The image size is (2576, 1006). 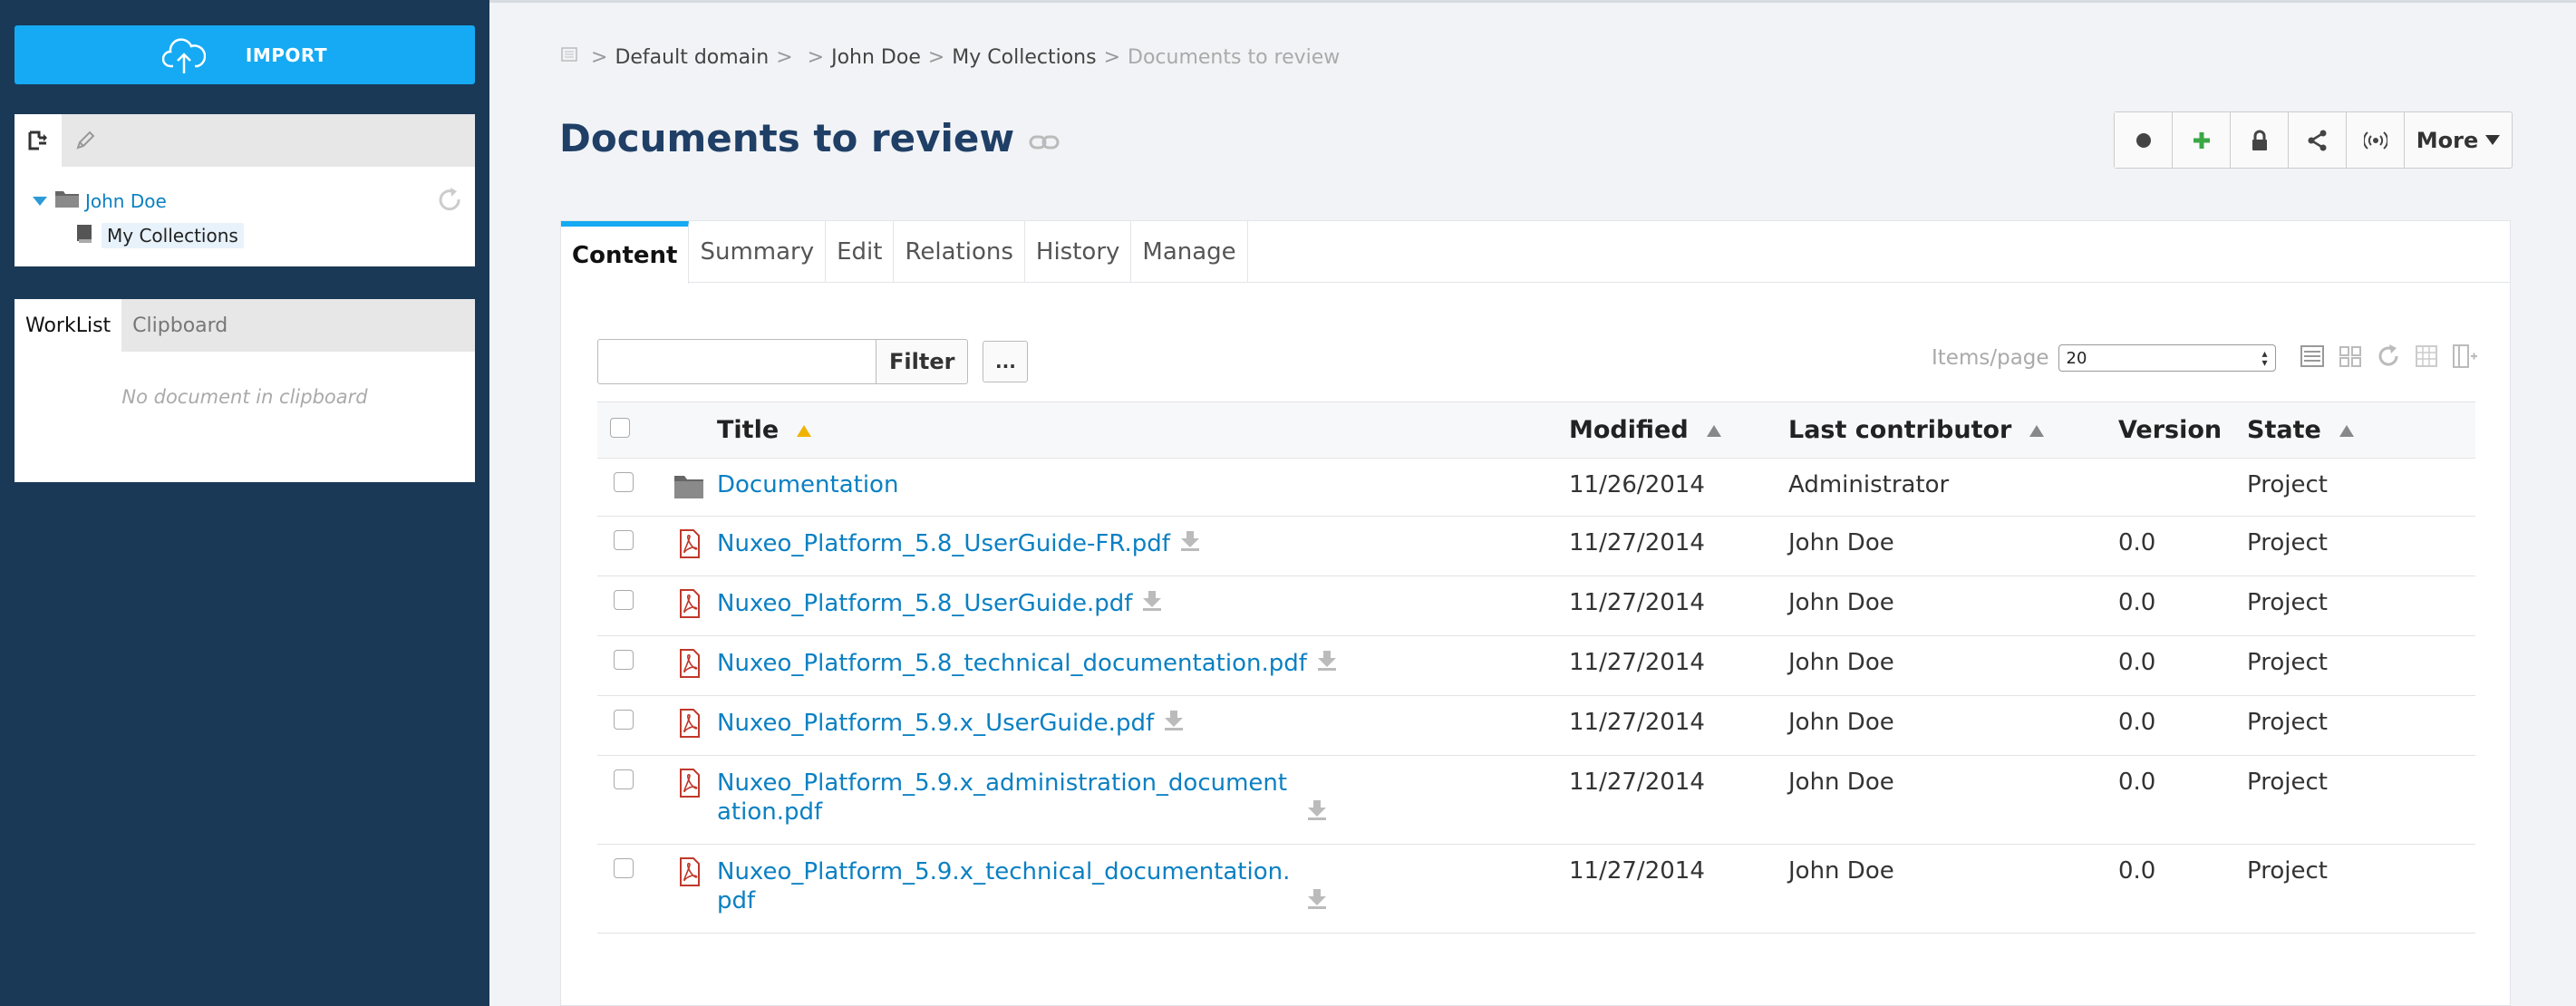 I want to click on tab-edit-tree, so click(x=85, y=140).